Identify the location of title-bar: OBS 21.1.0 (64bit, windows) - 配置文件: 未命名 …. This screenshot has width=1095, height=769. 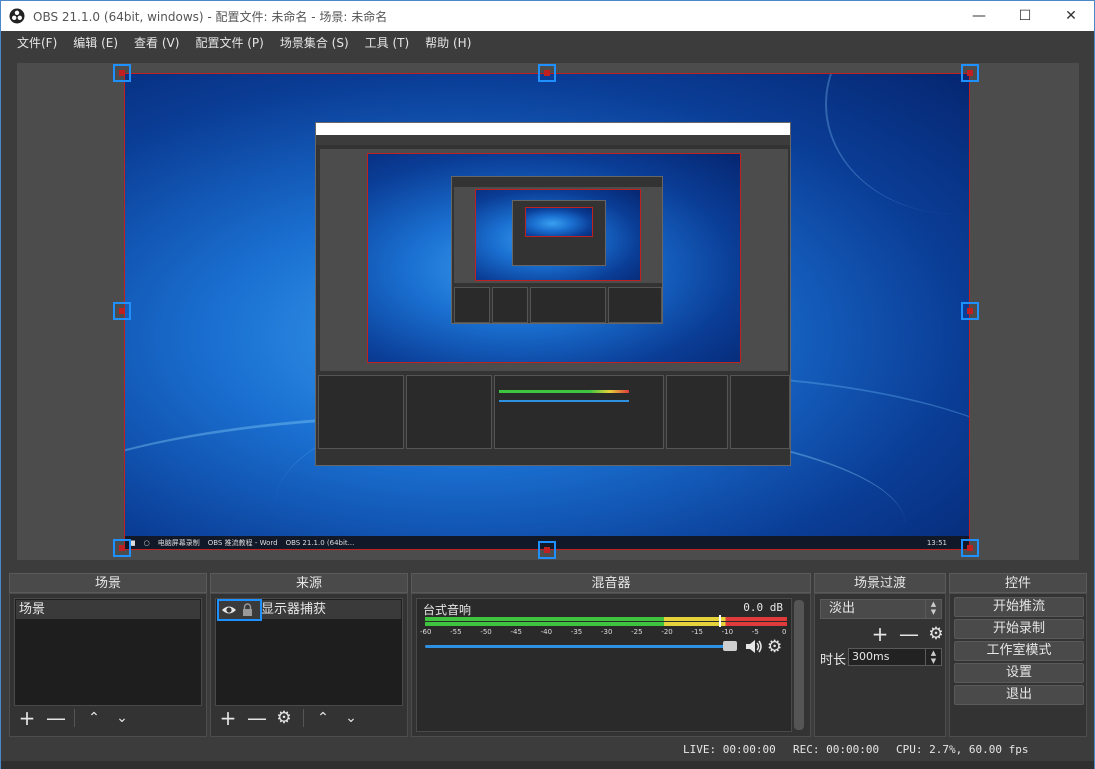
(547, 16).